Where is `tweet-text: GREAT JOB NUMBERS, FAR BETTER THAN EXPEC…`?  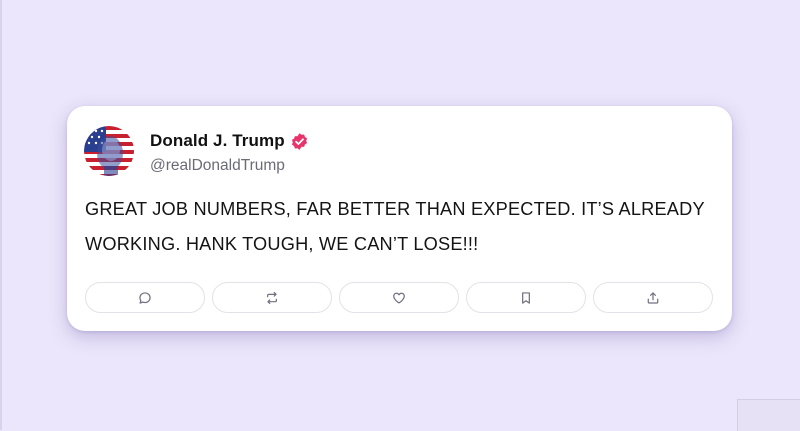 tweet-text: GREAT JOB NUMBERS, FAR BETTER THAN EXPEC… is located at coordinates (395, 226).